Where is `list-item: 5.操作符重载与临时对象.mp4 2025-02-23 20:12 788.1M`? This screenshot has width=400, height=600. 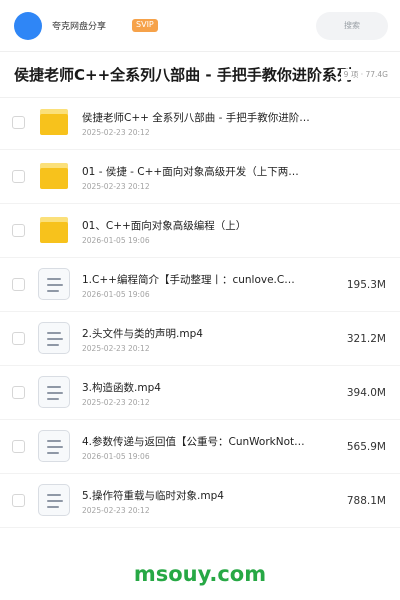 list-item: 5.操作符重载与临时对象.mp4 2025-02-23 20:12 788.1M is located at coordinates (200, 501).